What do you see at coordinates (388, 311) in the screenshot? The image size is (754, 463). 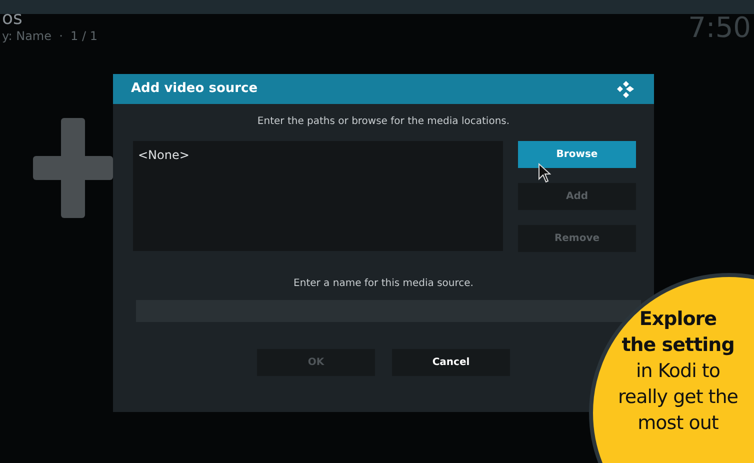 I see `name-input` at bounding box center [388, 311].